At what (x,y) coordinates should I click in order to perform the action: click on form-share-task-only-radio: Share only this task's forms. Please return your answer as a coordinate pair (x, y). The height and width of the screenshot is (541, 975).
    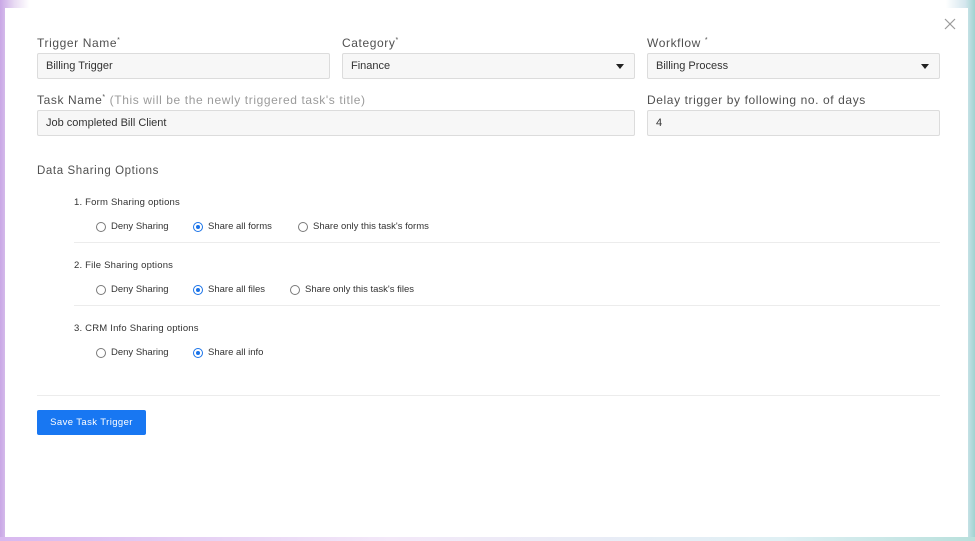
    Looking at the image, I should click on (363, 226).